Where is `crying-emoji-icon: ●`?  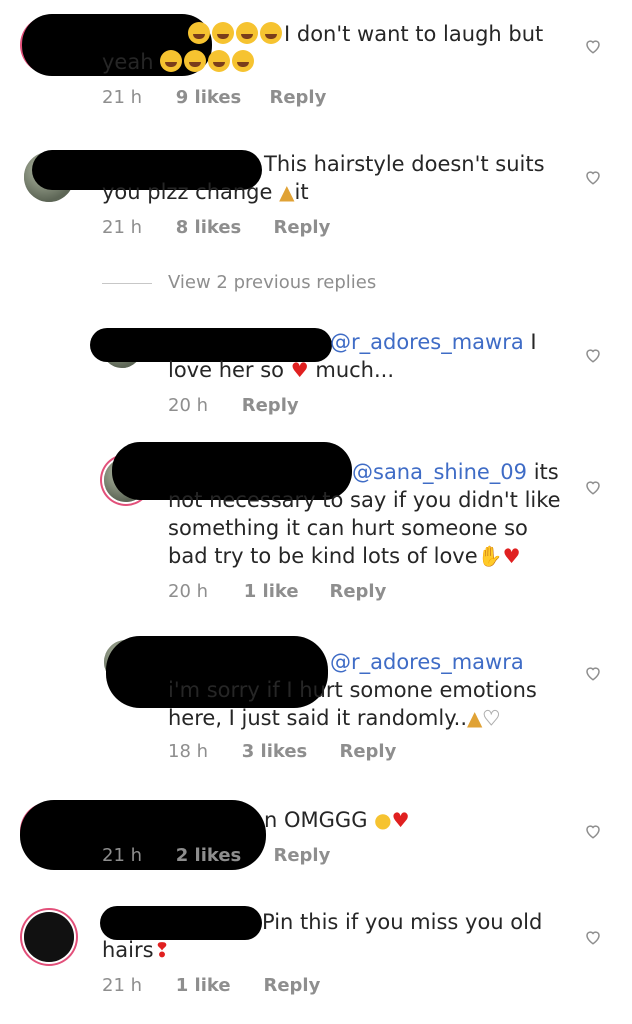
crying-emoji-icon: ● is located at coordinates (383, 820).